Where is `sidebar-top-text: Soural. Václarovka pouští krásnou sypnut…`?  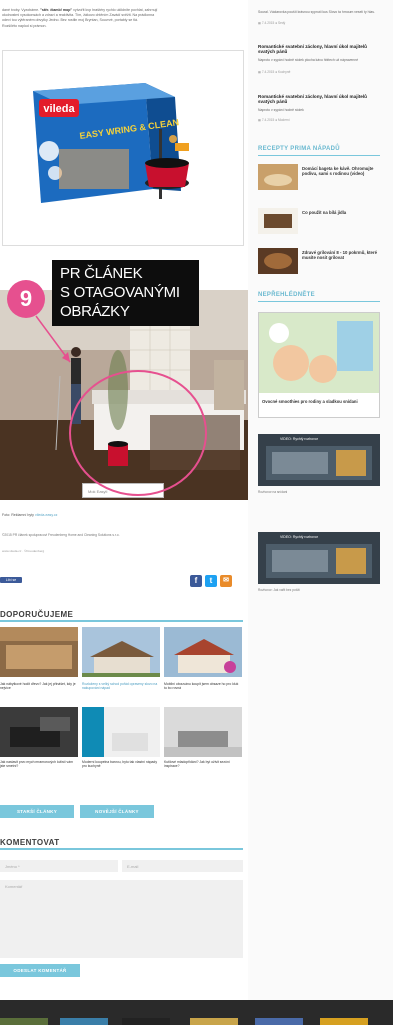
sidebar-top-text: Soural. Václarovka pouští krásnou sypnut… is located at coordinates (316, 12).